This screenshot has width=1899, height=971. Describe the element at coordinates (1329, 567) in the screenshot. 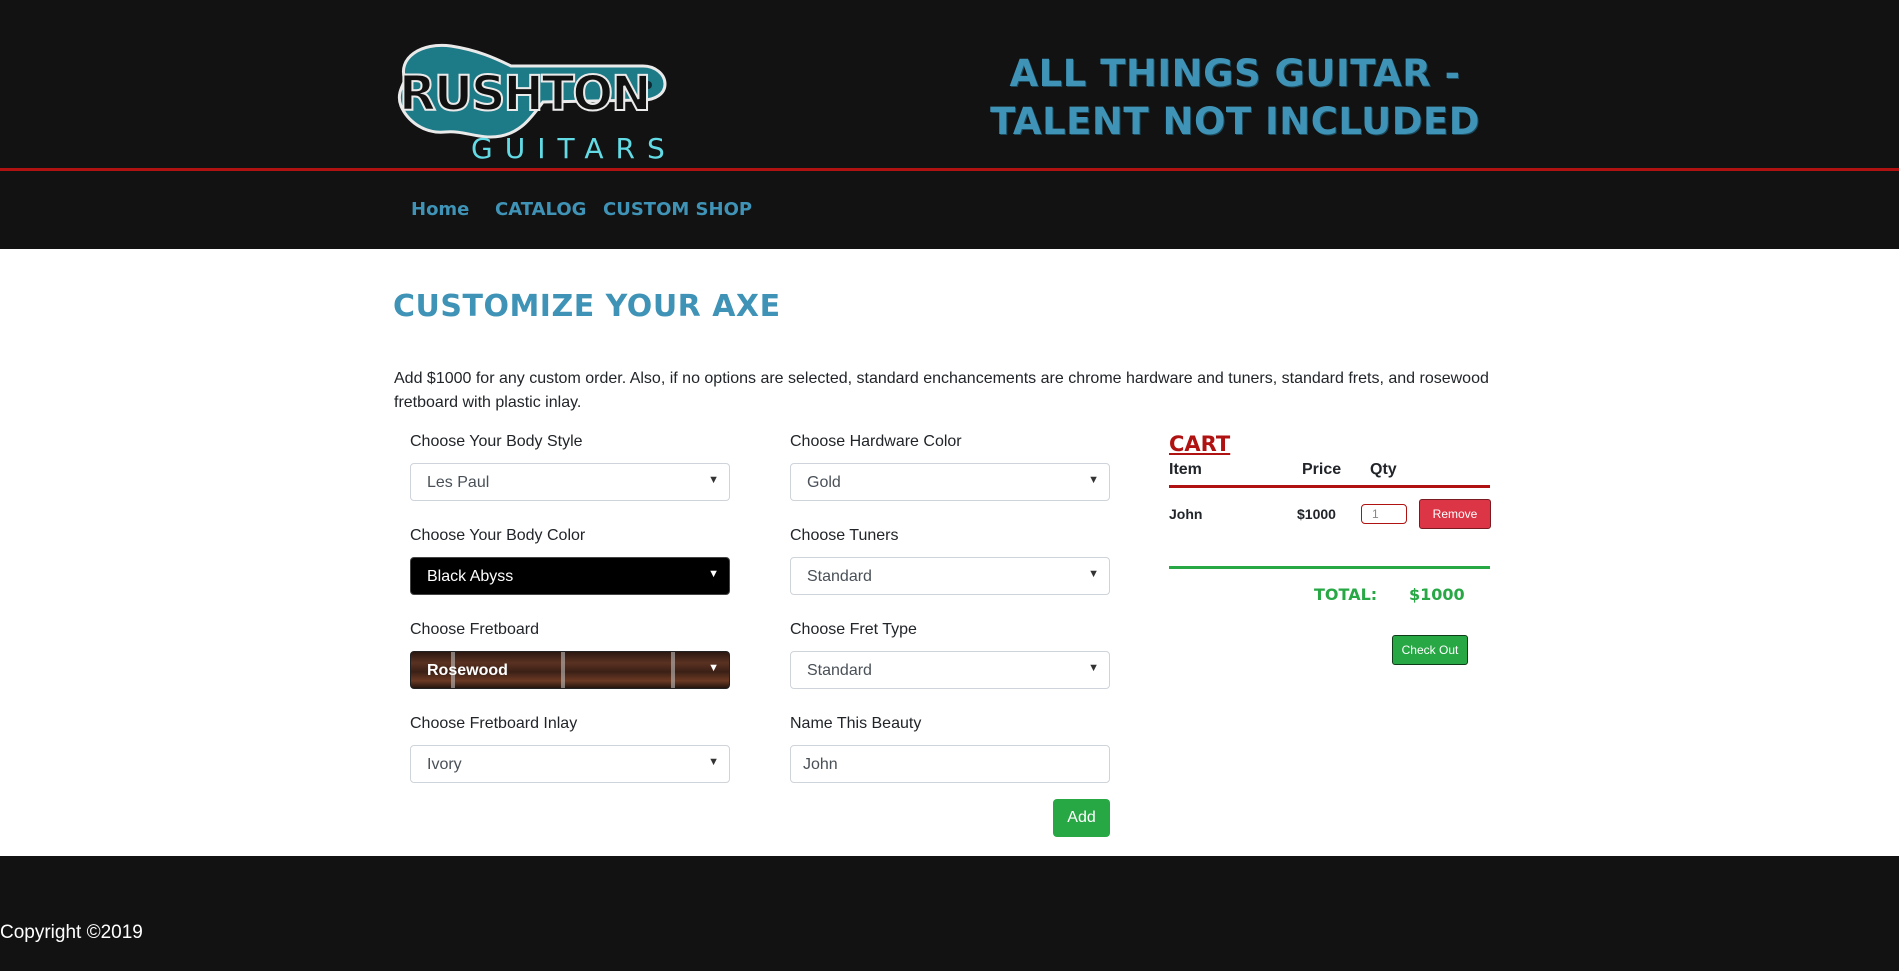

I see `cart-total-divider` at that location.